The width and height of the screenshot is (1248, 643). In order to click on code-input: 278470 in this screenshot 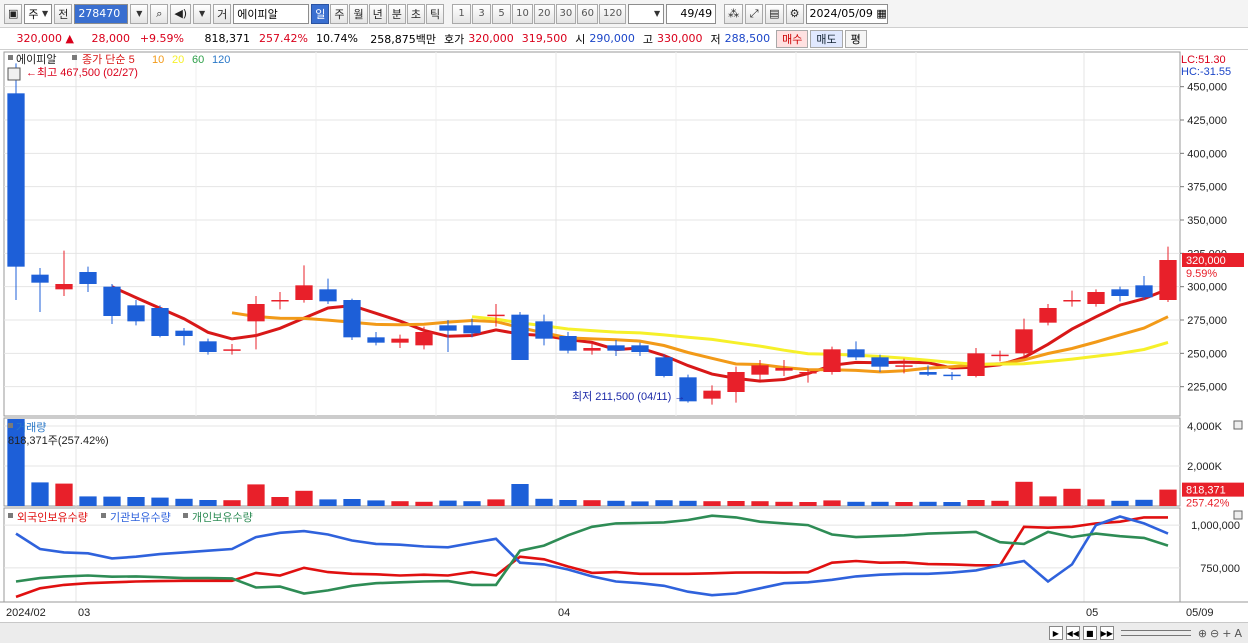, I will do `click(101, 13)`.